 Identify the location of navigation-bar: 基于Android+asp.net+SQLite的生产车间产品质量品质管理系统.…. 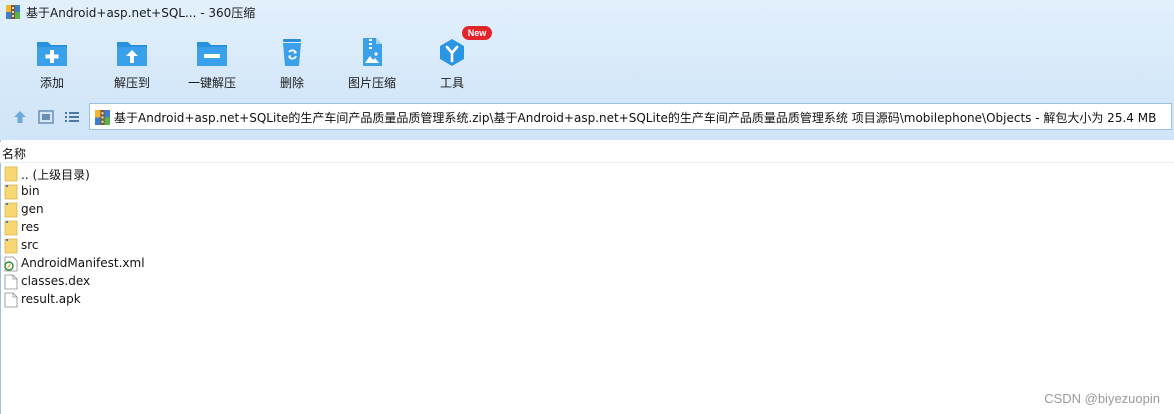
(587, 117).